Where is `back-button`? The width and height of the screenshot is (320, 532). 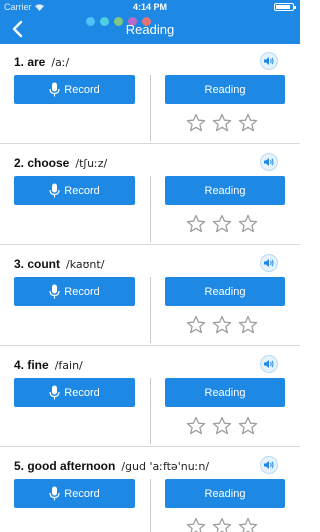
back-button is located at coordinates (18, 29).